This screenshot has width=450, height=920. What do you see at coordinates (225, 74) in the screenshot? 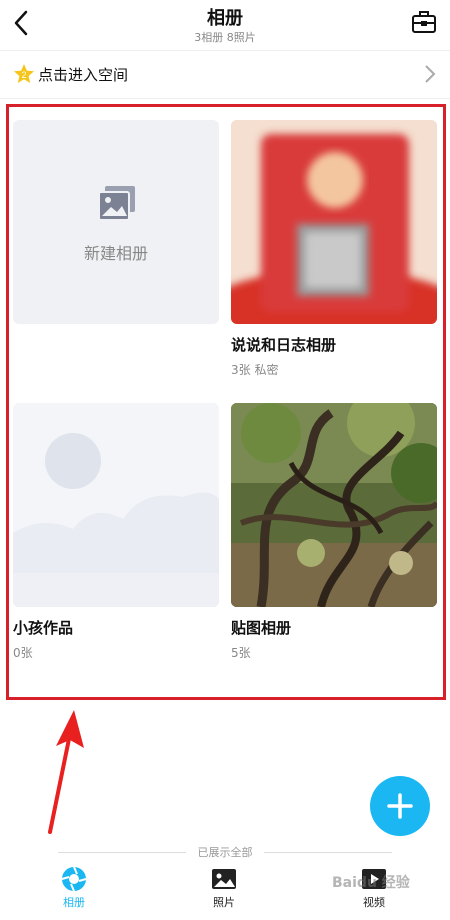
I see `enter-space-row: 2 点击进入空间` at bounding box center [225, 74].